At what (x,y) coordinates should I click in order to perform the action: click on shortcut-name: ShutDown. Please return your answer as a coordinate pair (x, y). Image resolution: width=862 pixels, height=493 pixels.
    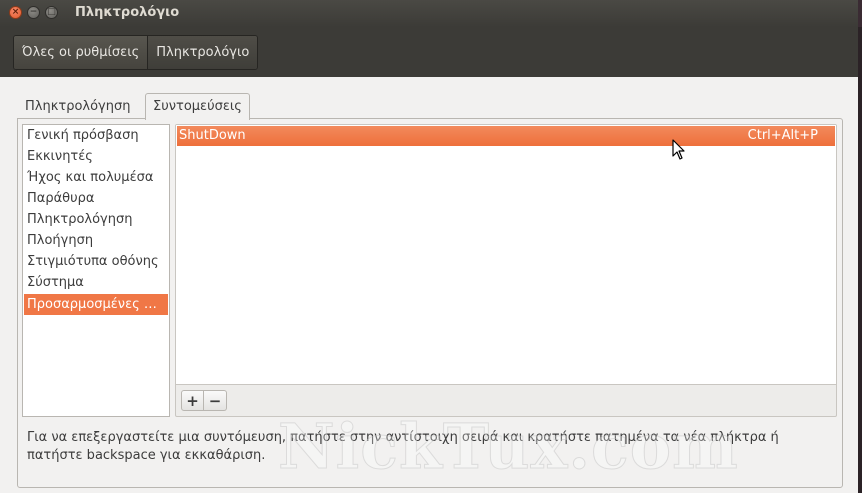
    Looking at the image, I should click on (212, 135).